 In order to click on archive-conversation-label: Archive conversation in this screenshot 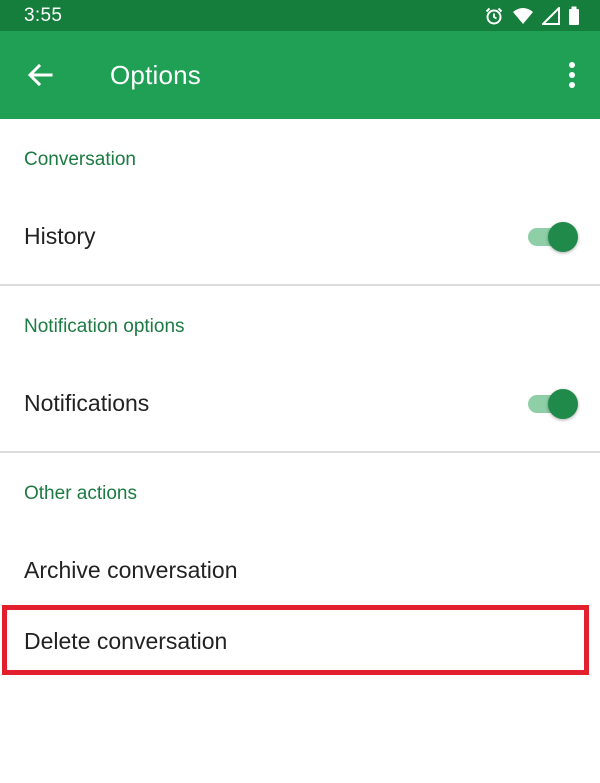, I will do `click(131, 569)`.